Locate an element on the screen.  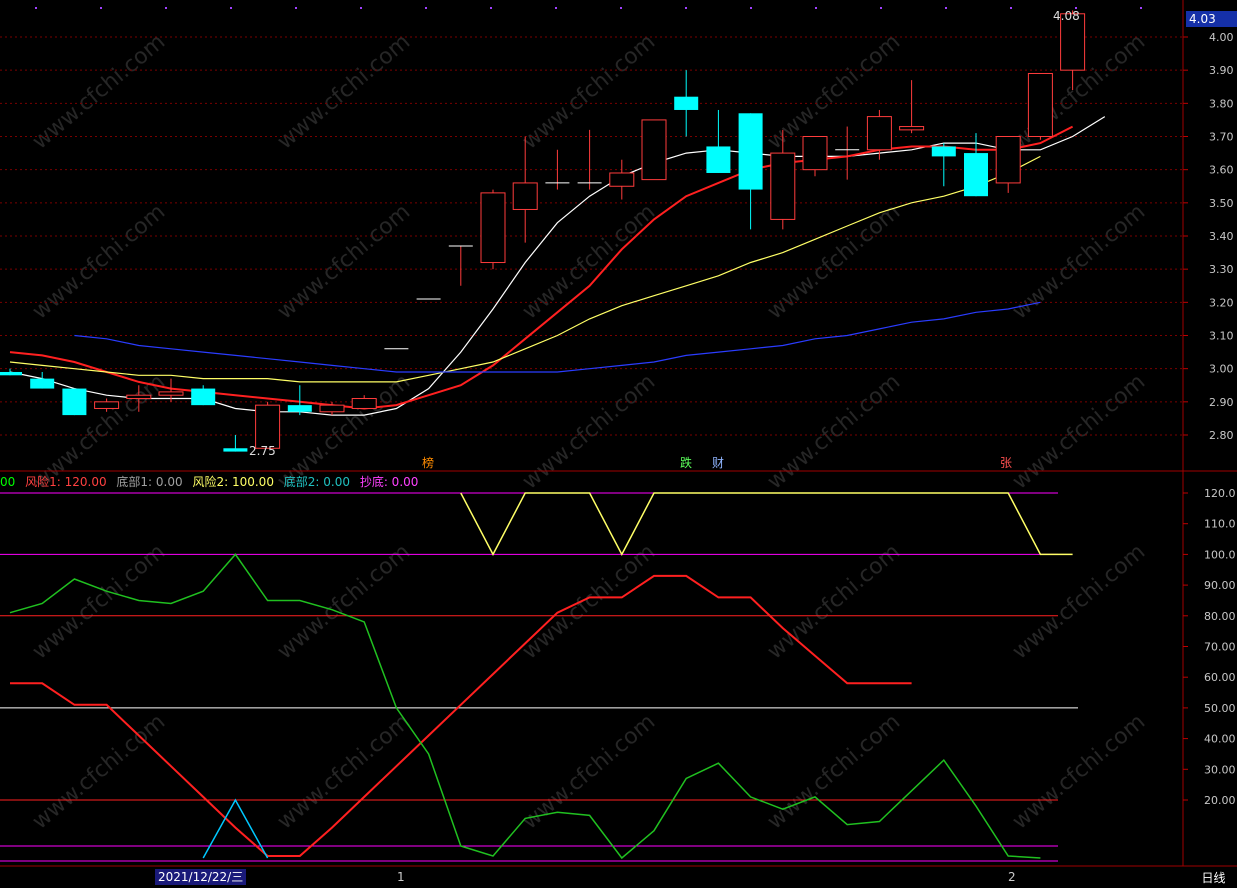
price-axis-label: 3.30 is located at coordinates (1221, 269).